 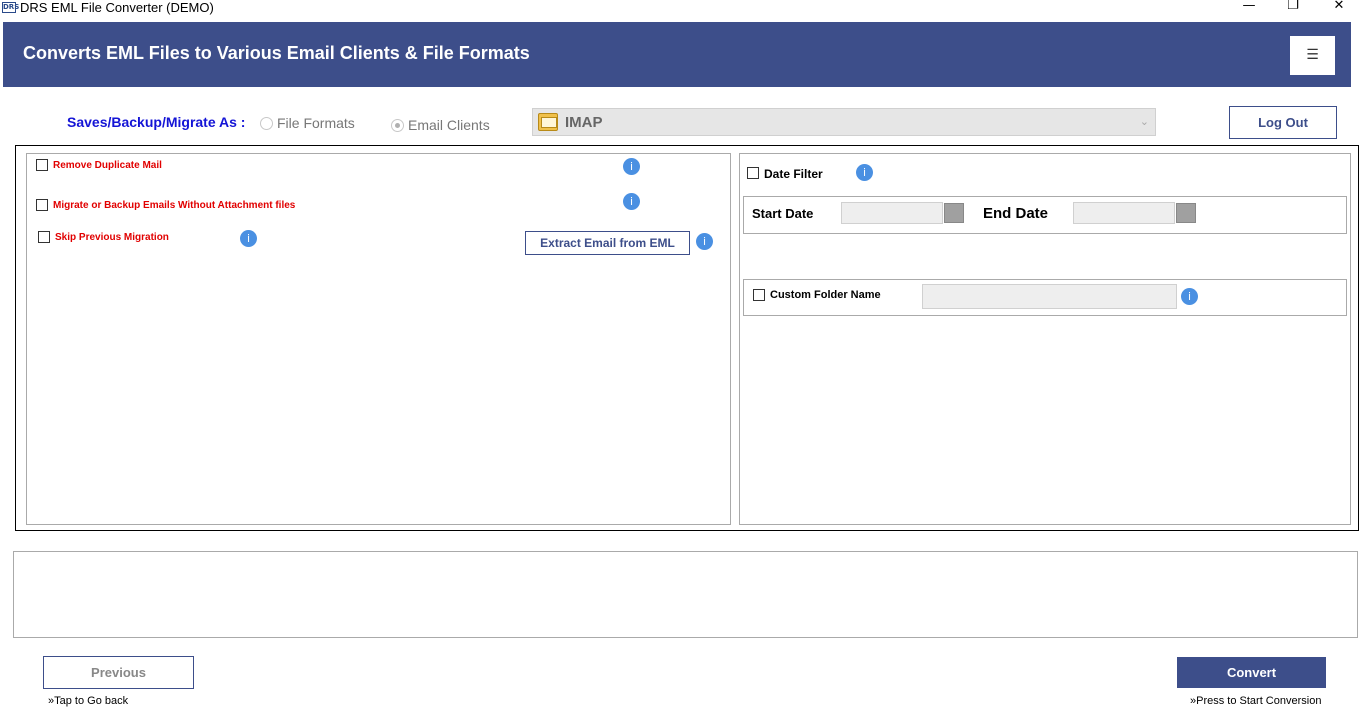 I want to click on custom-folder-label: Custom Folder Name, so click(x=825, y=295).